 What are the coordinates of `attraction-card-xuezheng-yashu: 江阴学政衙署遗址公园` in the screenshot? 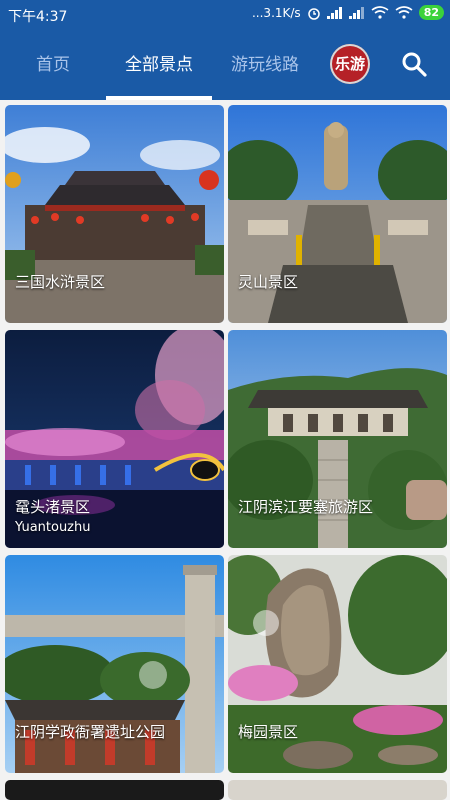 It's located at (114, 664).